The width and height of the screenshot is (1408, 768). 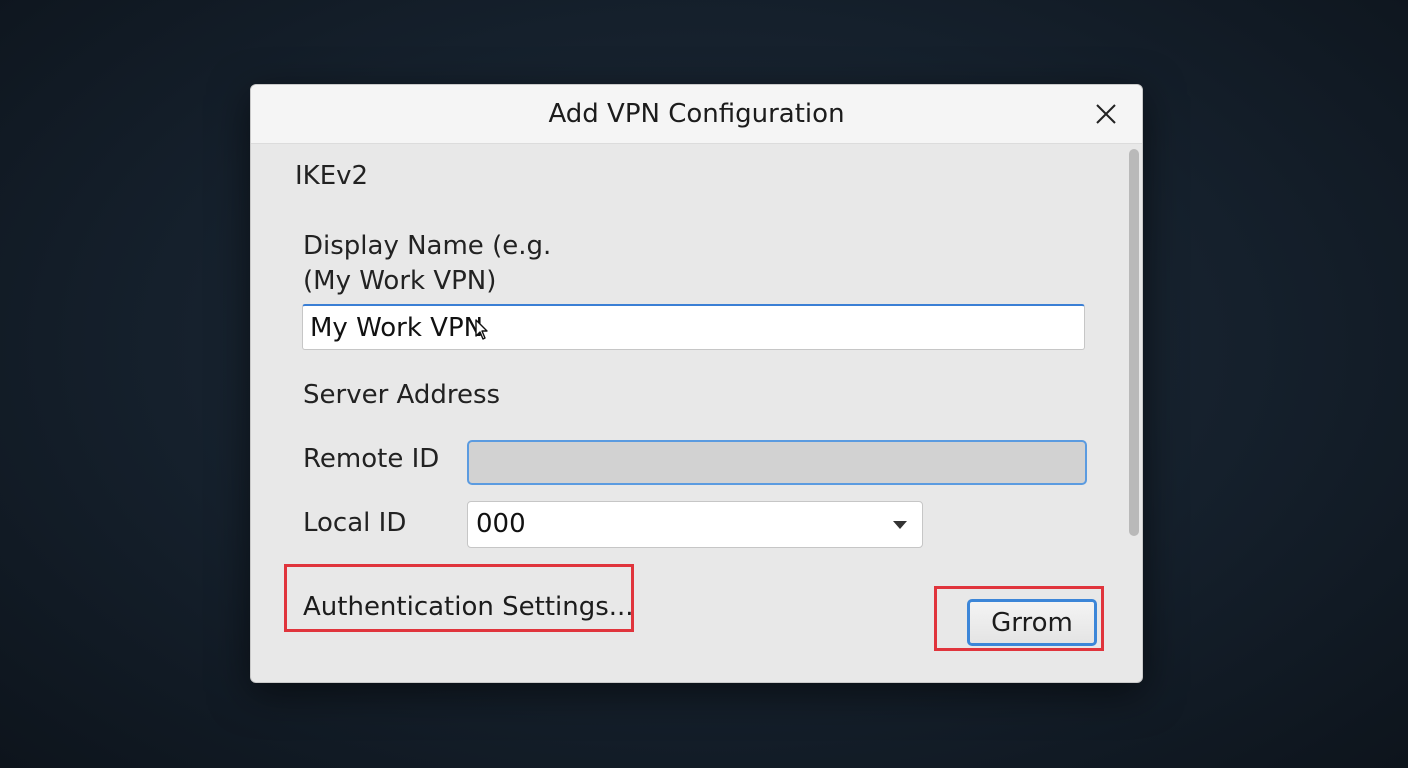 What do you see at coordinates (371, 459) in the screenshot?
I see `remote-id-label: Remote ID` at bounding box center [371, 459].